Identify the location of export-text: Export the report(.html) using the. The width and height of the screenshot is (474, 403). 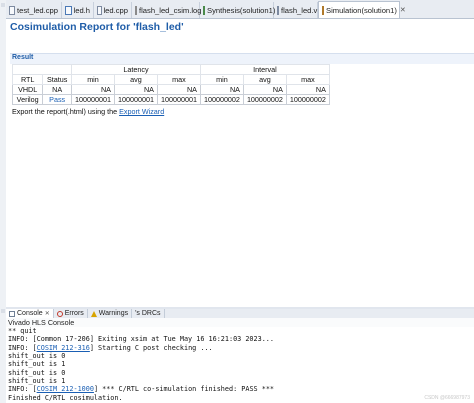
(66, 111).